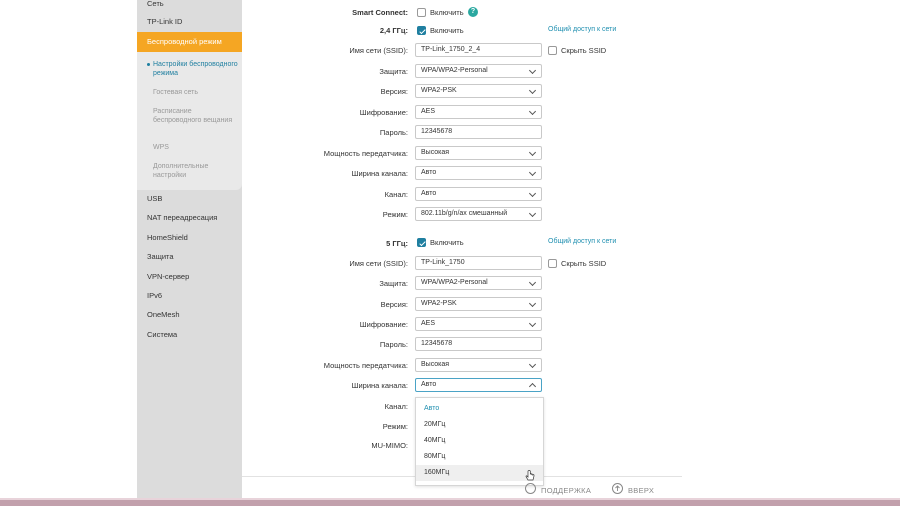  What do you see at coordinates (641, 490) in the screenshot?
I see `back-to-top-link: ВВЕРХ` at bounding box center [641, 490].